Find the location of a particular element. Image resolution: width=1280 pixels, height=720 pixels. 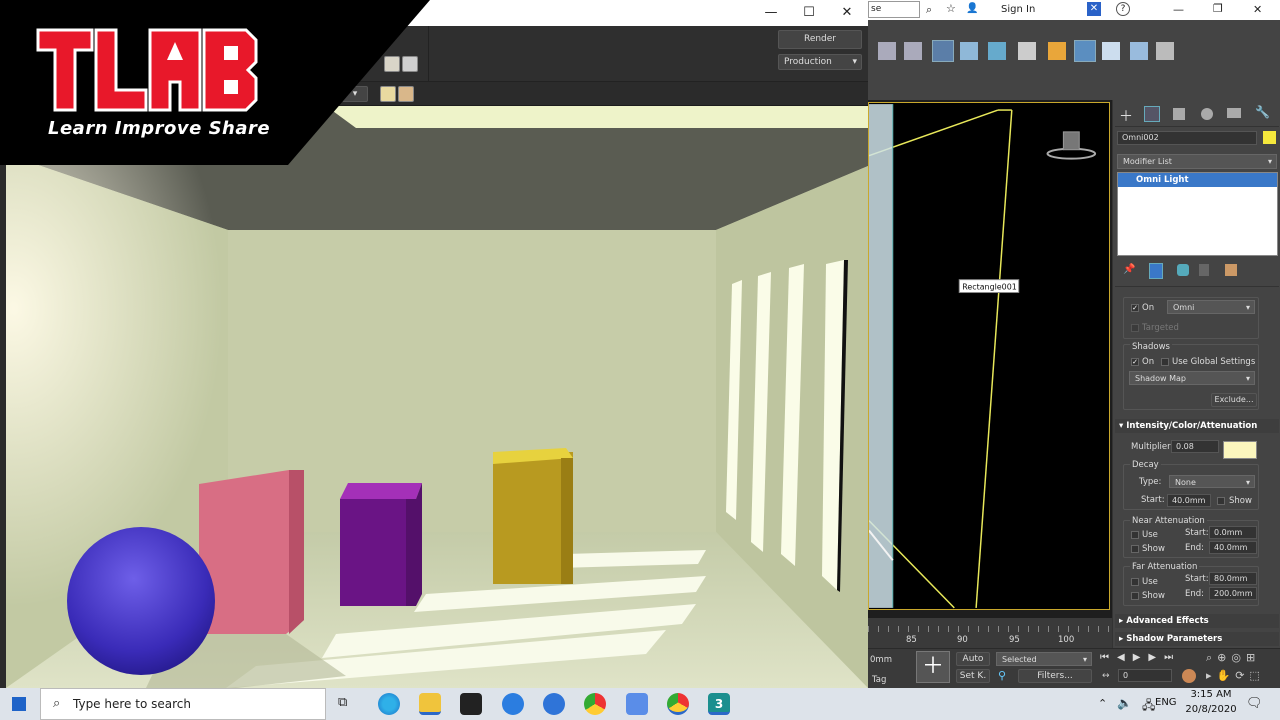

volume-icon: 🔈 is located at coordinates (1124, 703).